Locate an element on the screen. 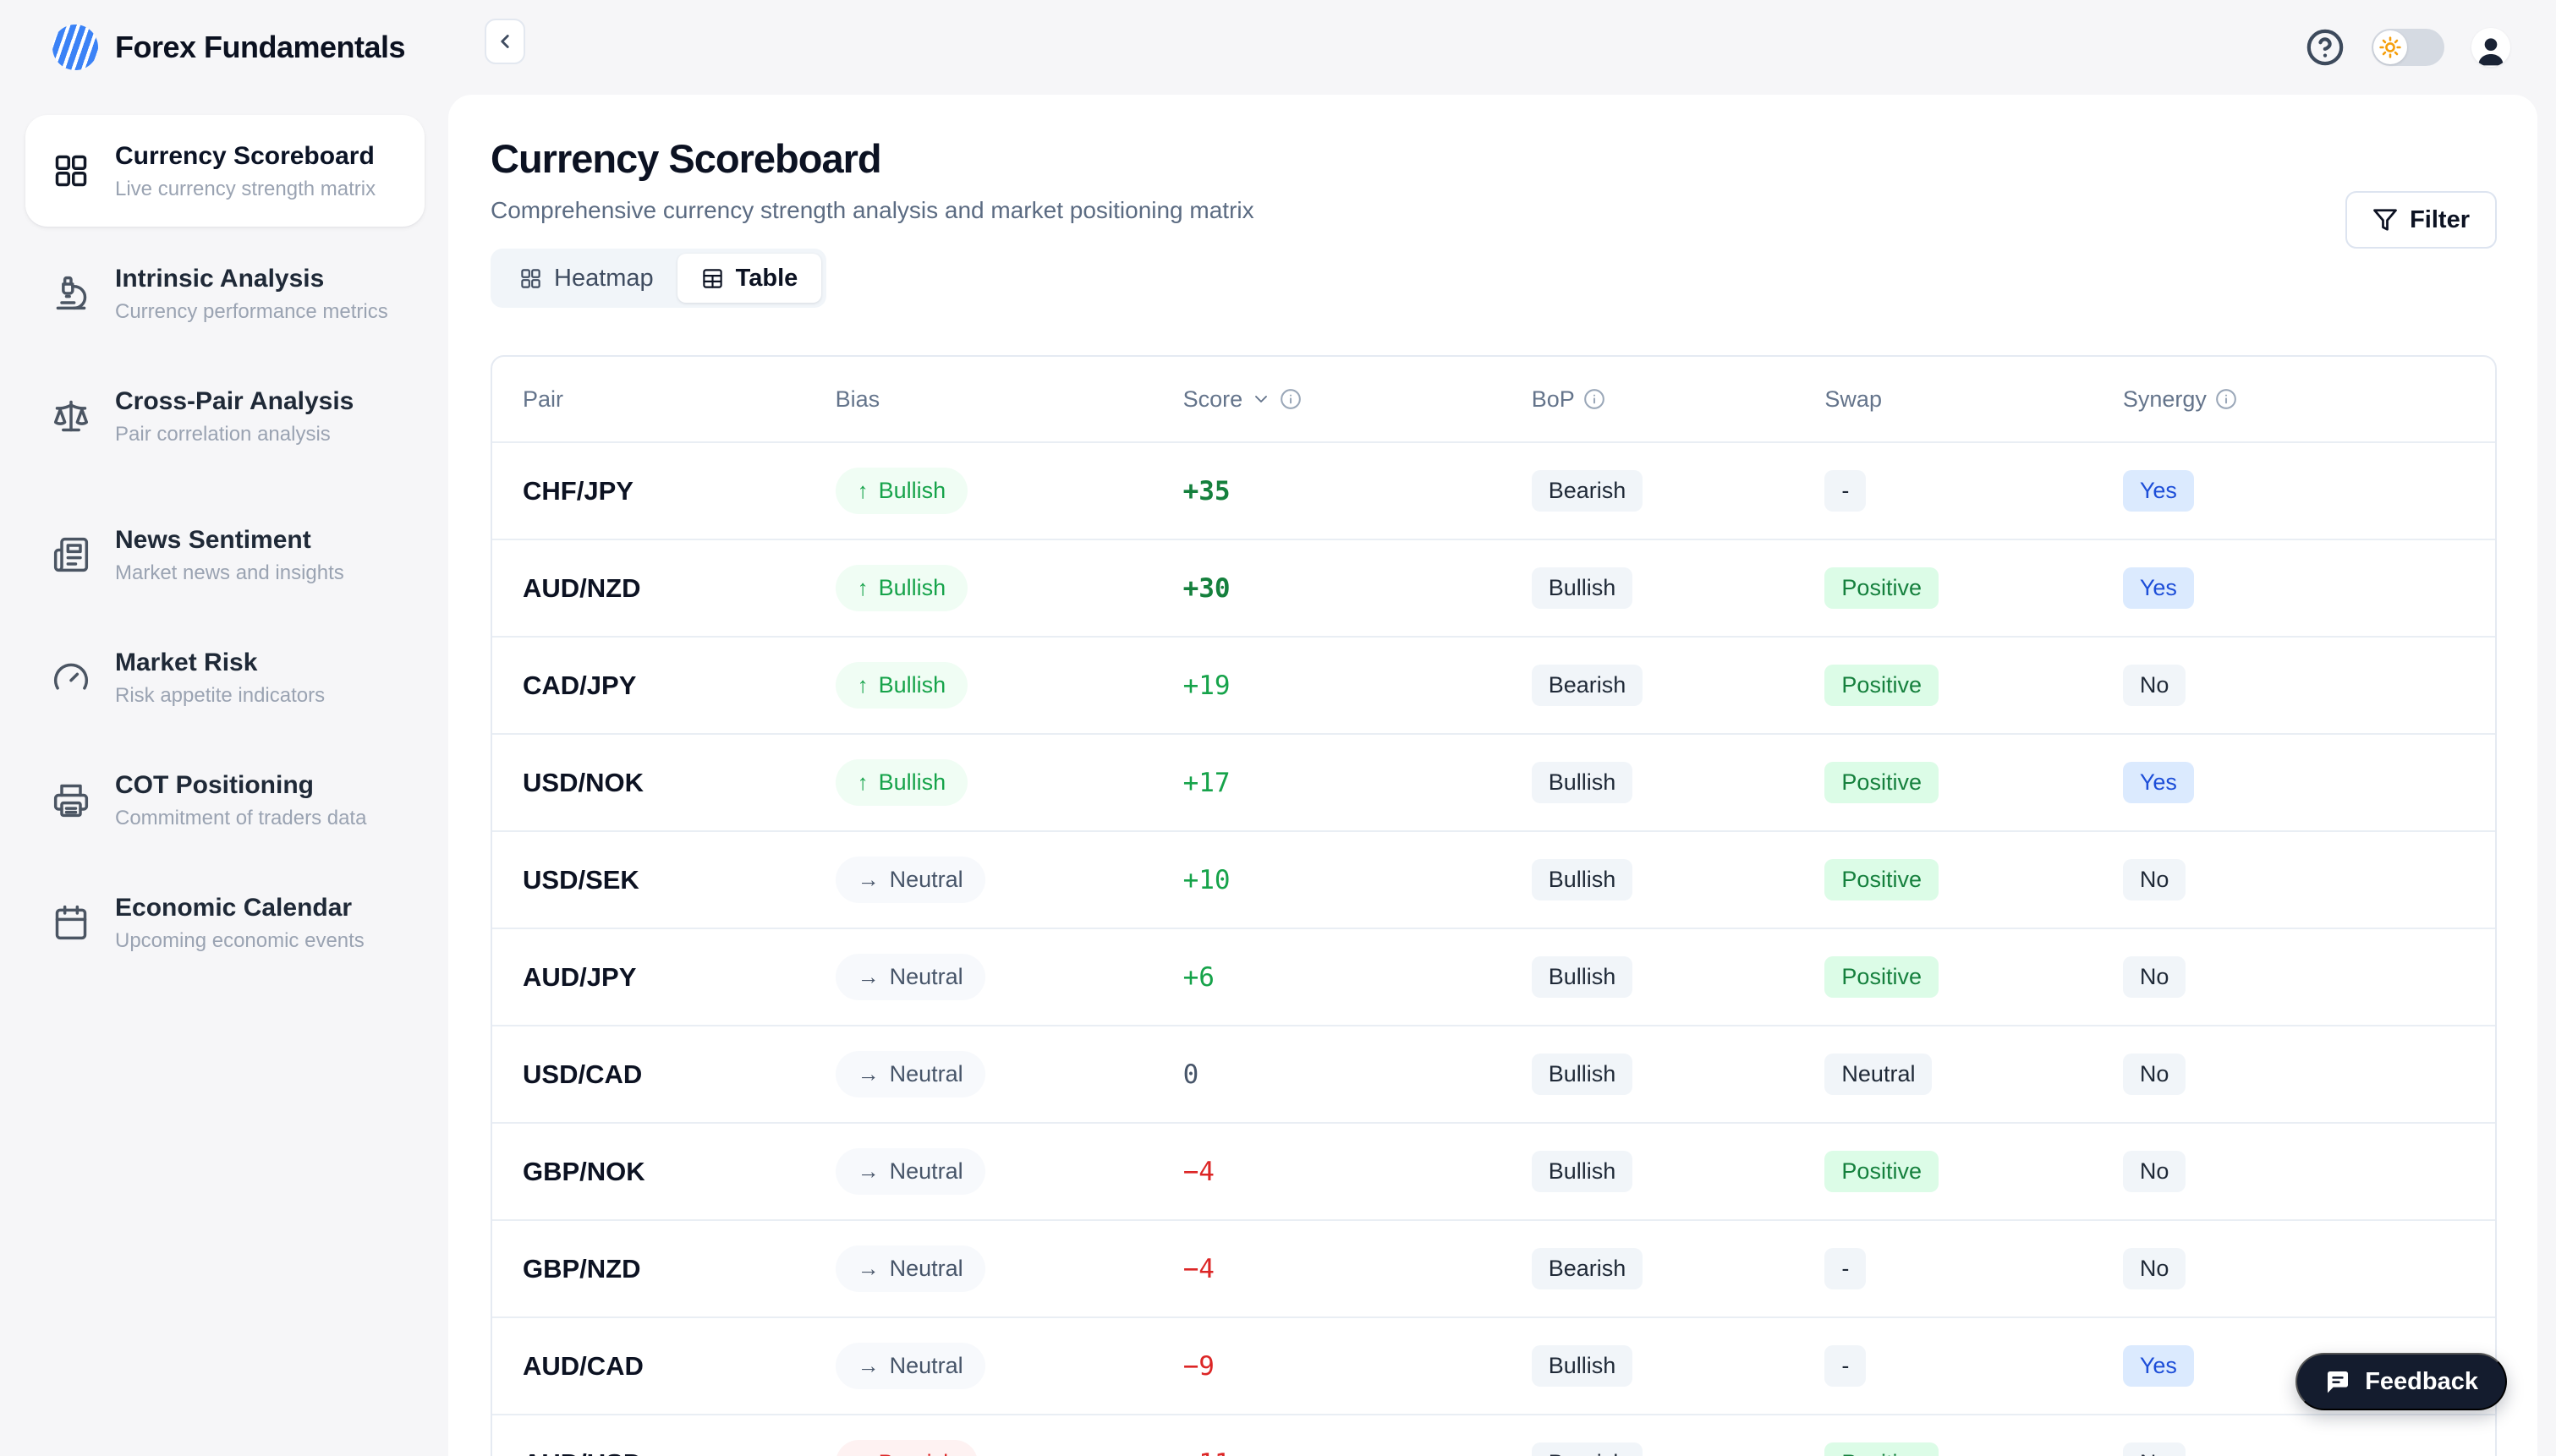  user-avatar is located at coordinates (2490, 47).